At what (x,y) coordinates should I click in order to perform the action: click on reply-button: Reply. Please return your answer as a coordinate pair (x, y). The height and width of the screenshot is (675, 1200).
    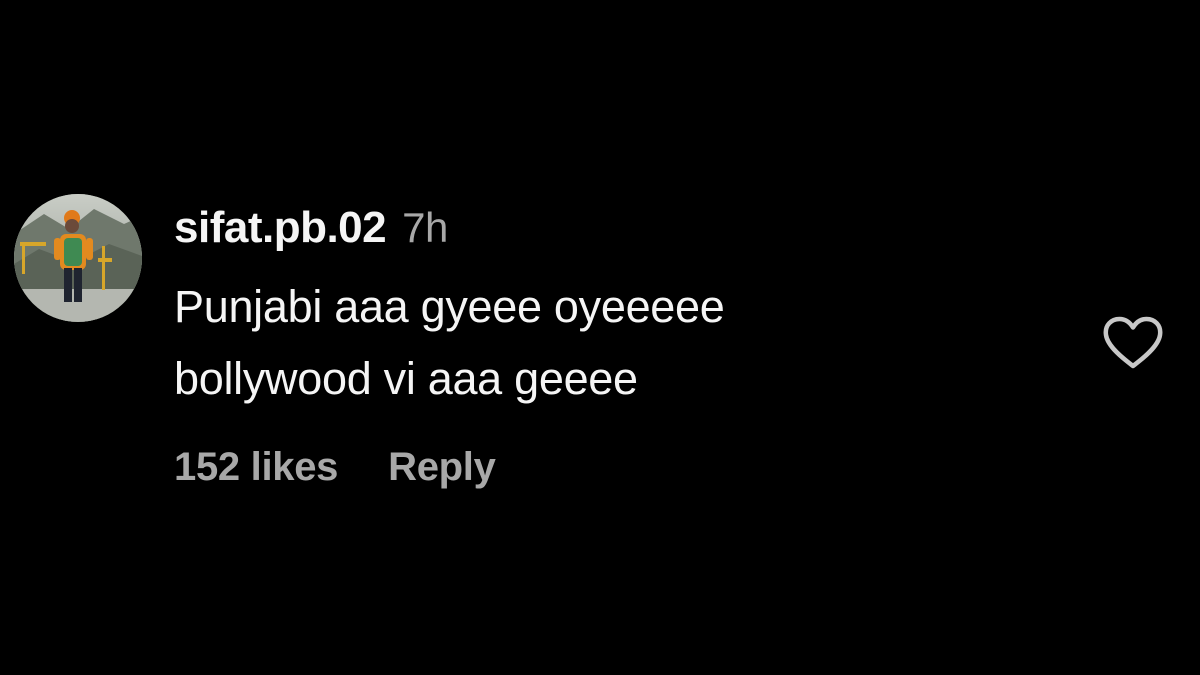
    Looking at the image, I should click on (442, 467).